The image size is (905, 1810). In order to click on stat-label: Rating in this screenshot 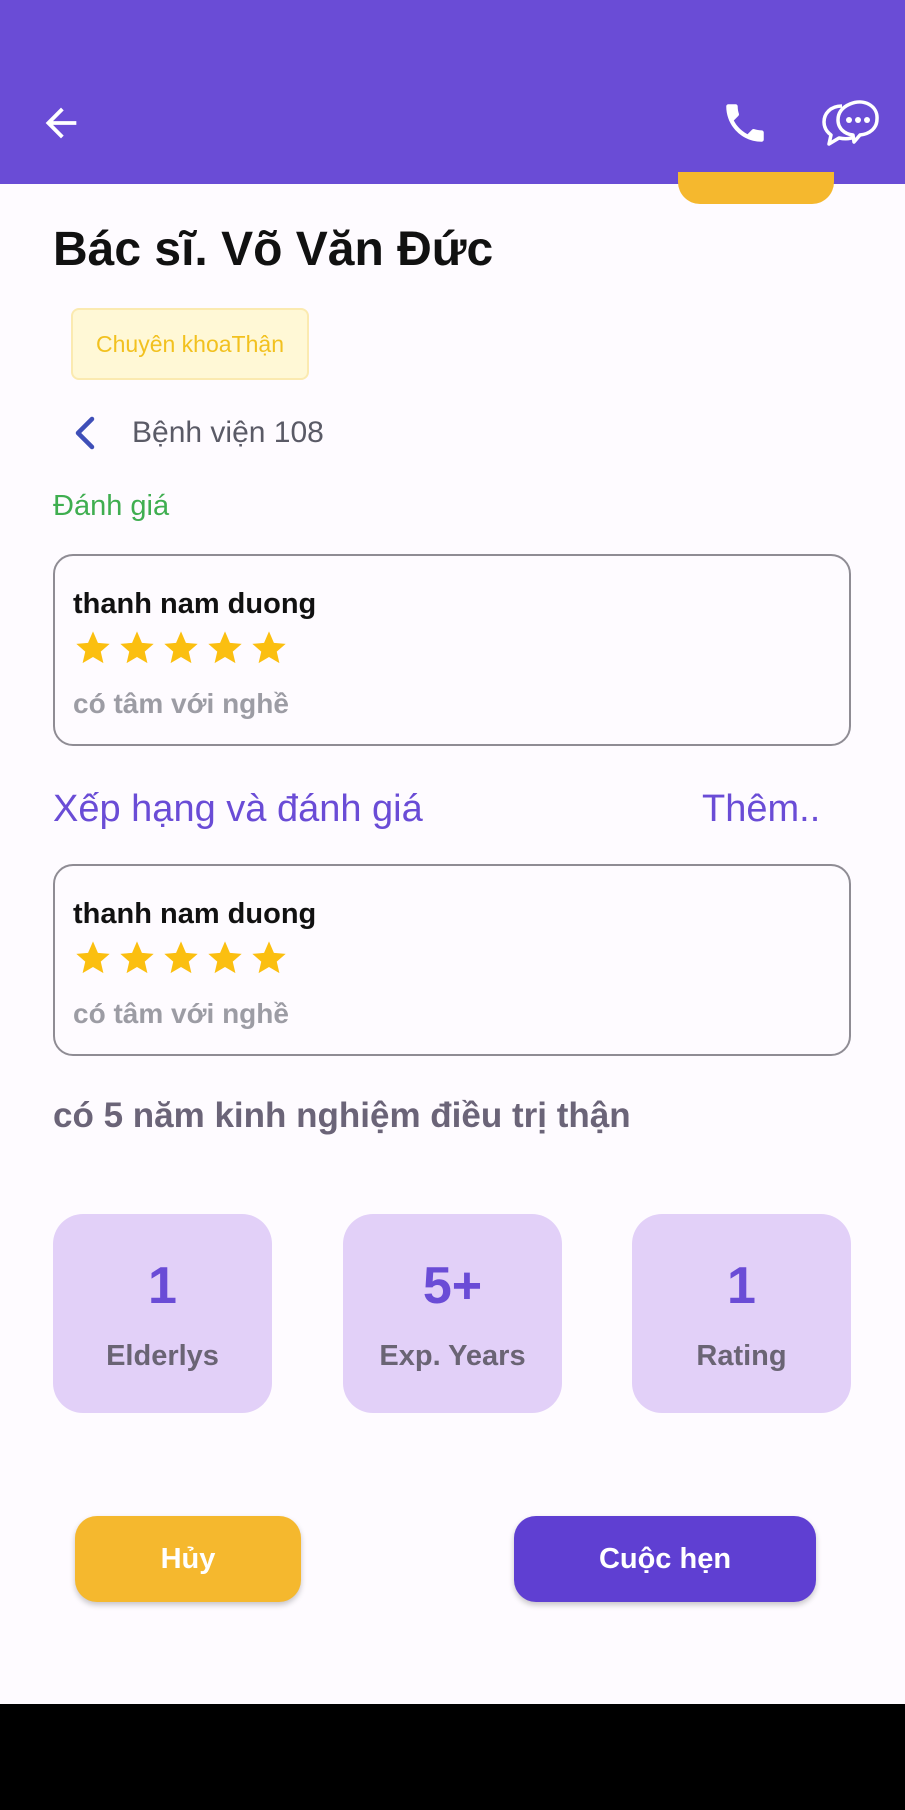, I will do `click(741, 1356)`.